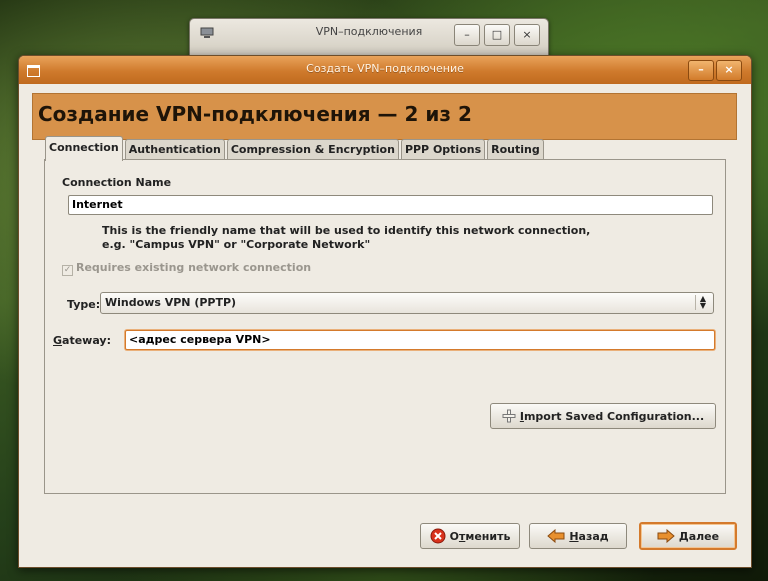  I want to click on dialog-titlebar: Создать VPN–подключение – ×, so click(385, 70).